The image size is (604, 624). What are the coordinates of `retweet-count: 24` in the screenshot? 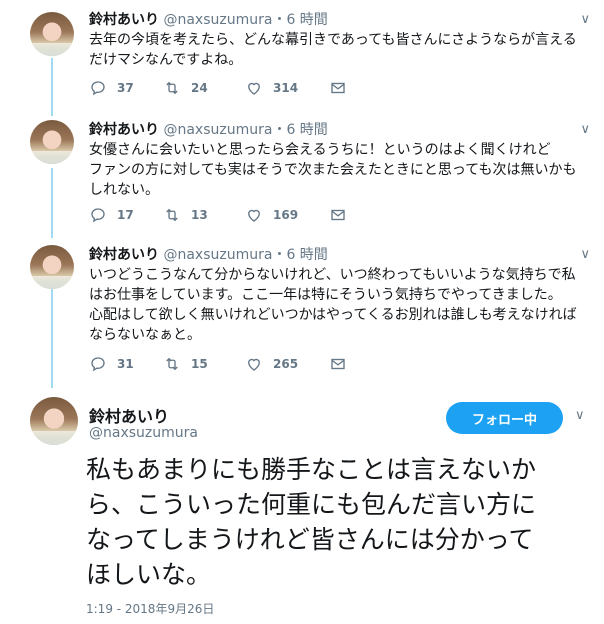 It's located at (199, 88).